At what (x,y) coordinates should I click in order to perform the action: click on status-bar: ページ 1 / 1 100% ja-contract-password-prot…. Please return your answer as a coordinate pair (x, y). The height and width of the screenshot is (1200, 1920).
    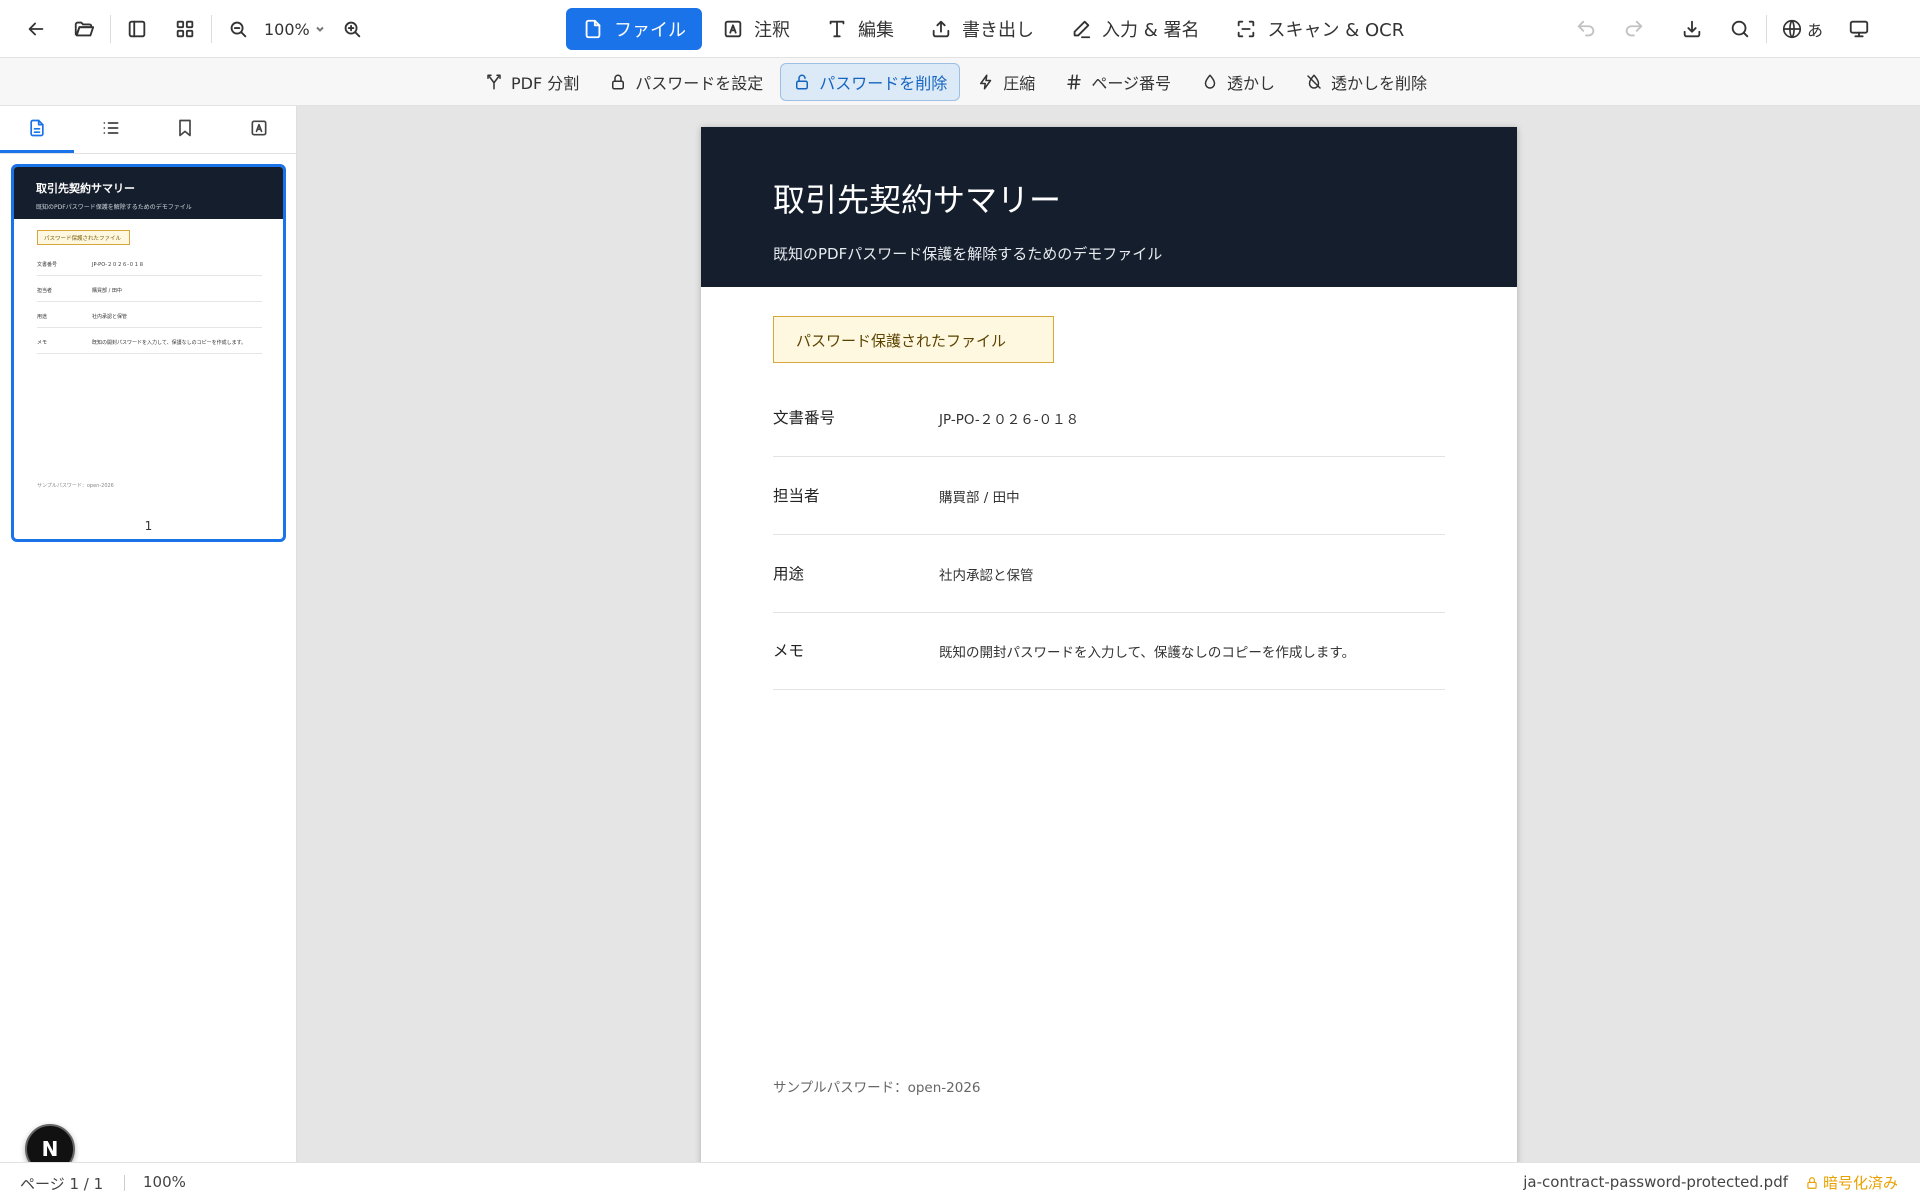
    Looking at the image, I should click on (960, 1181).